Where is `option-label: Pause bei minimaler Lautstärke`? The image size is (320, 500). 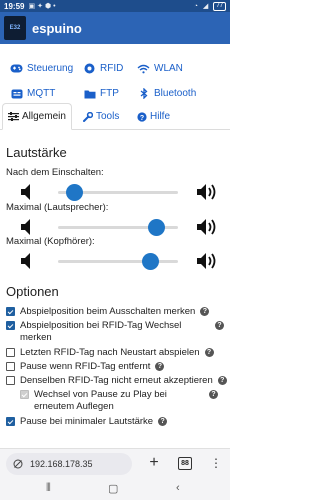 option-label: Pause bei minimaler Lautstärke is located at coordinates (87, 421).